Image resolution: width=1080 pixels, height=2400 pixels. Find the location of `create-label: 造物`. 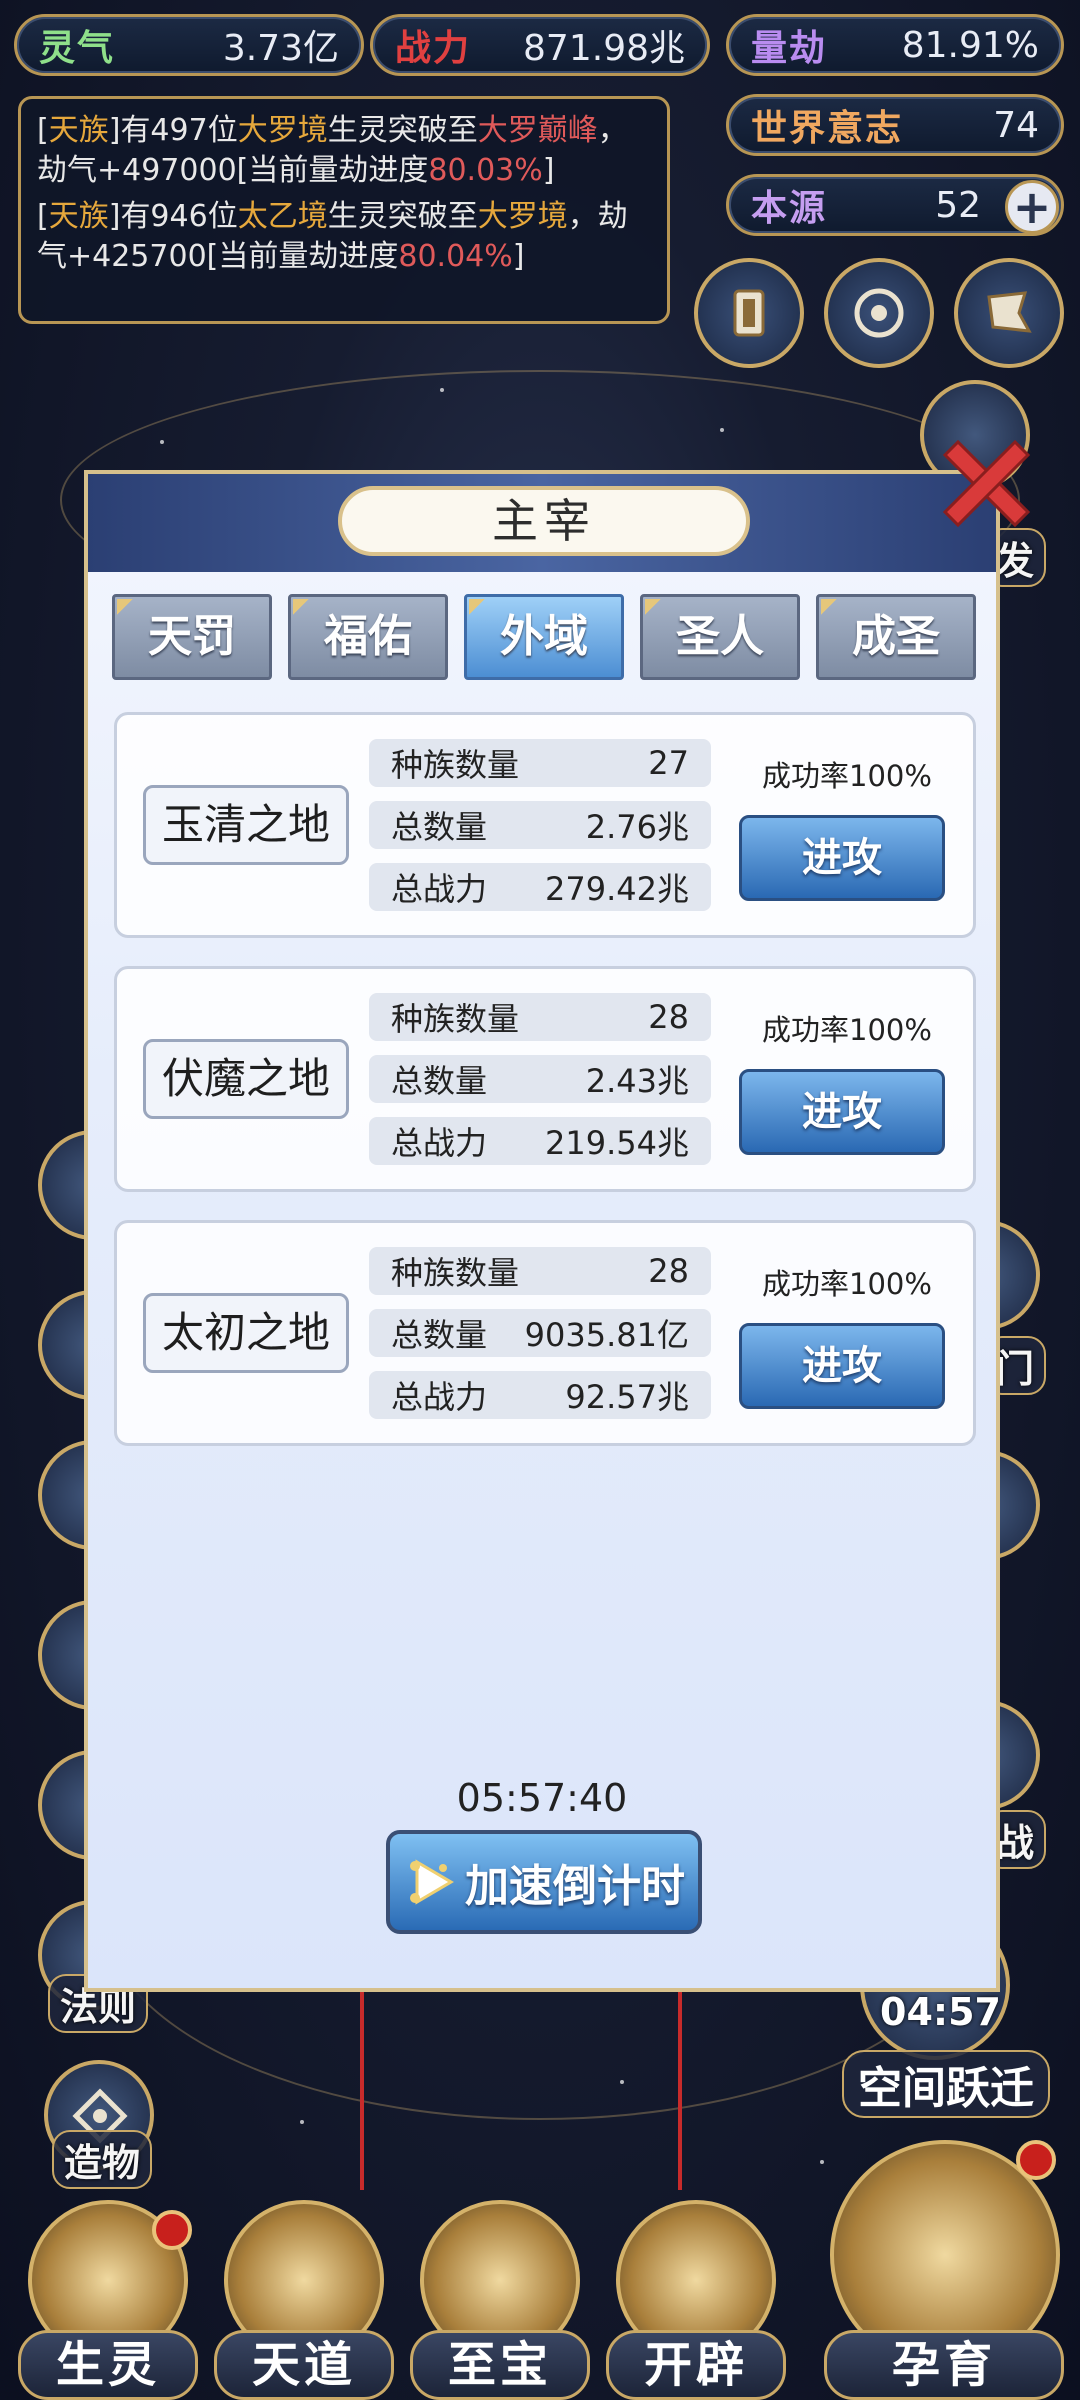

create-label: 造物 is located at coordinates (102, 2159).